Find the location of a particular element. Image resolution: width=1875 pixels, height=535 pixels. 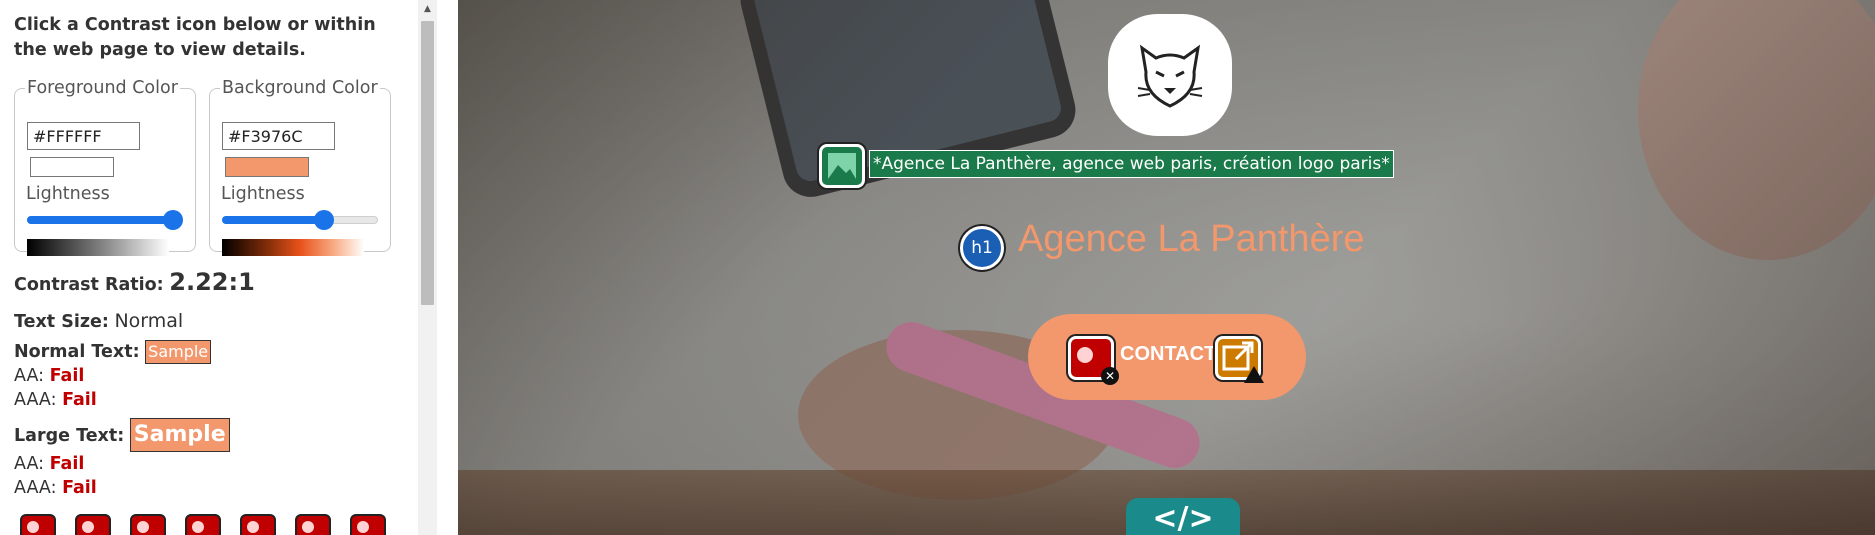

contact-button: ✕ CONTACT is located at coordinates (1167, 357).